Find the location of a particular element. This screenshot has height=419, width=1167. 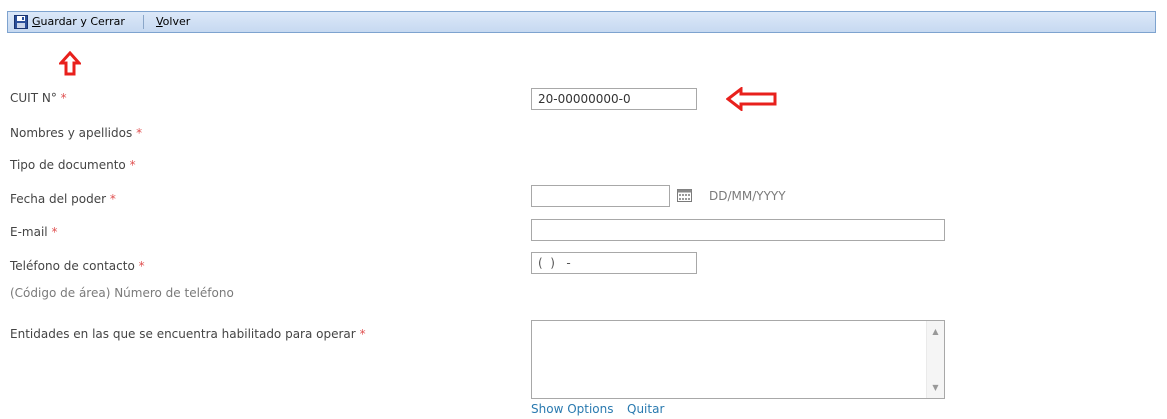

phone-label: Teléfono de contacto * is located at coordinates (77, 266).